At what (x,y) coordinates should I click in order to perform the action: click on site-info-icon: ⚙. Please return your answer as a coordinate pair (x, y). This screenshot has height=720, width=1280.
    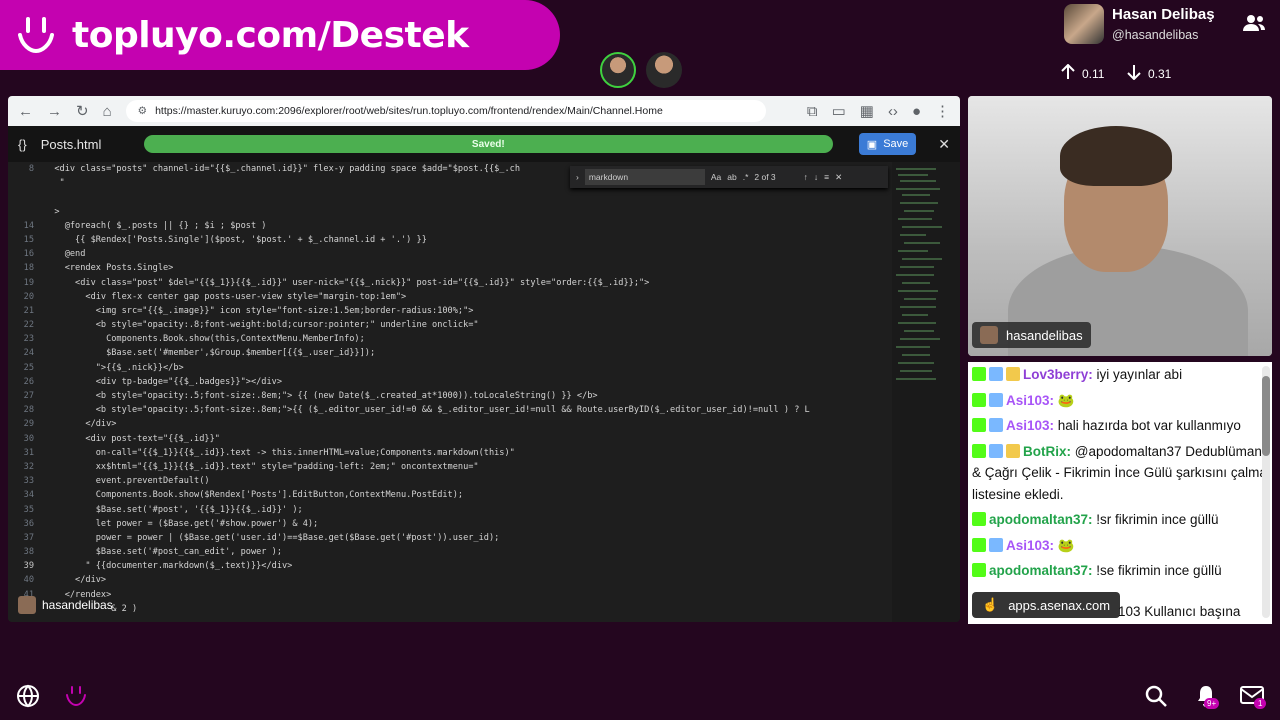
    Looking at the image, I should click on (142, 111).